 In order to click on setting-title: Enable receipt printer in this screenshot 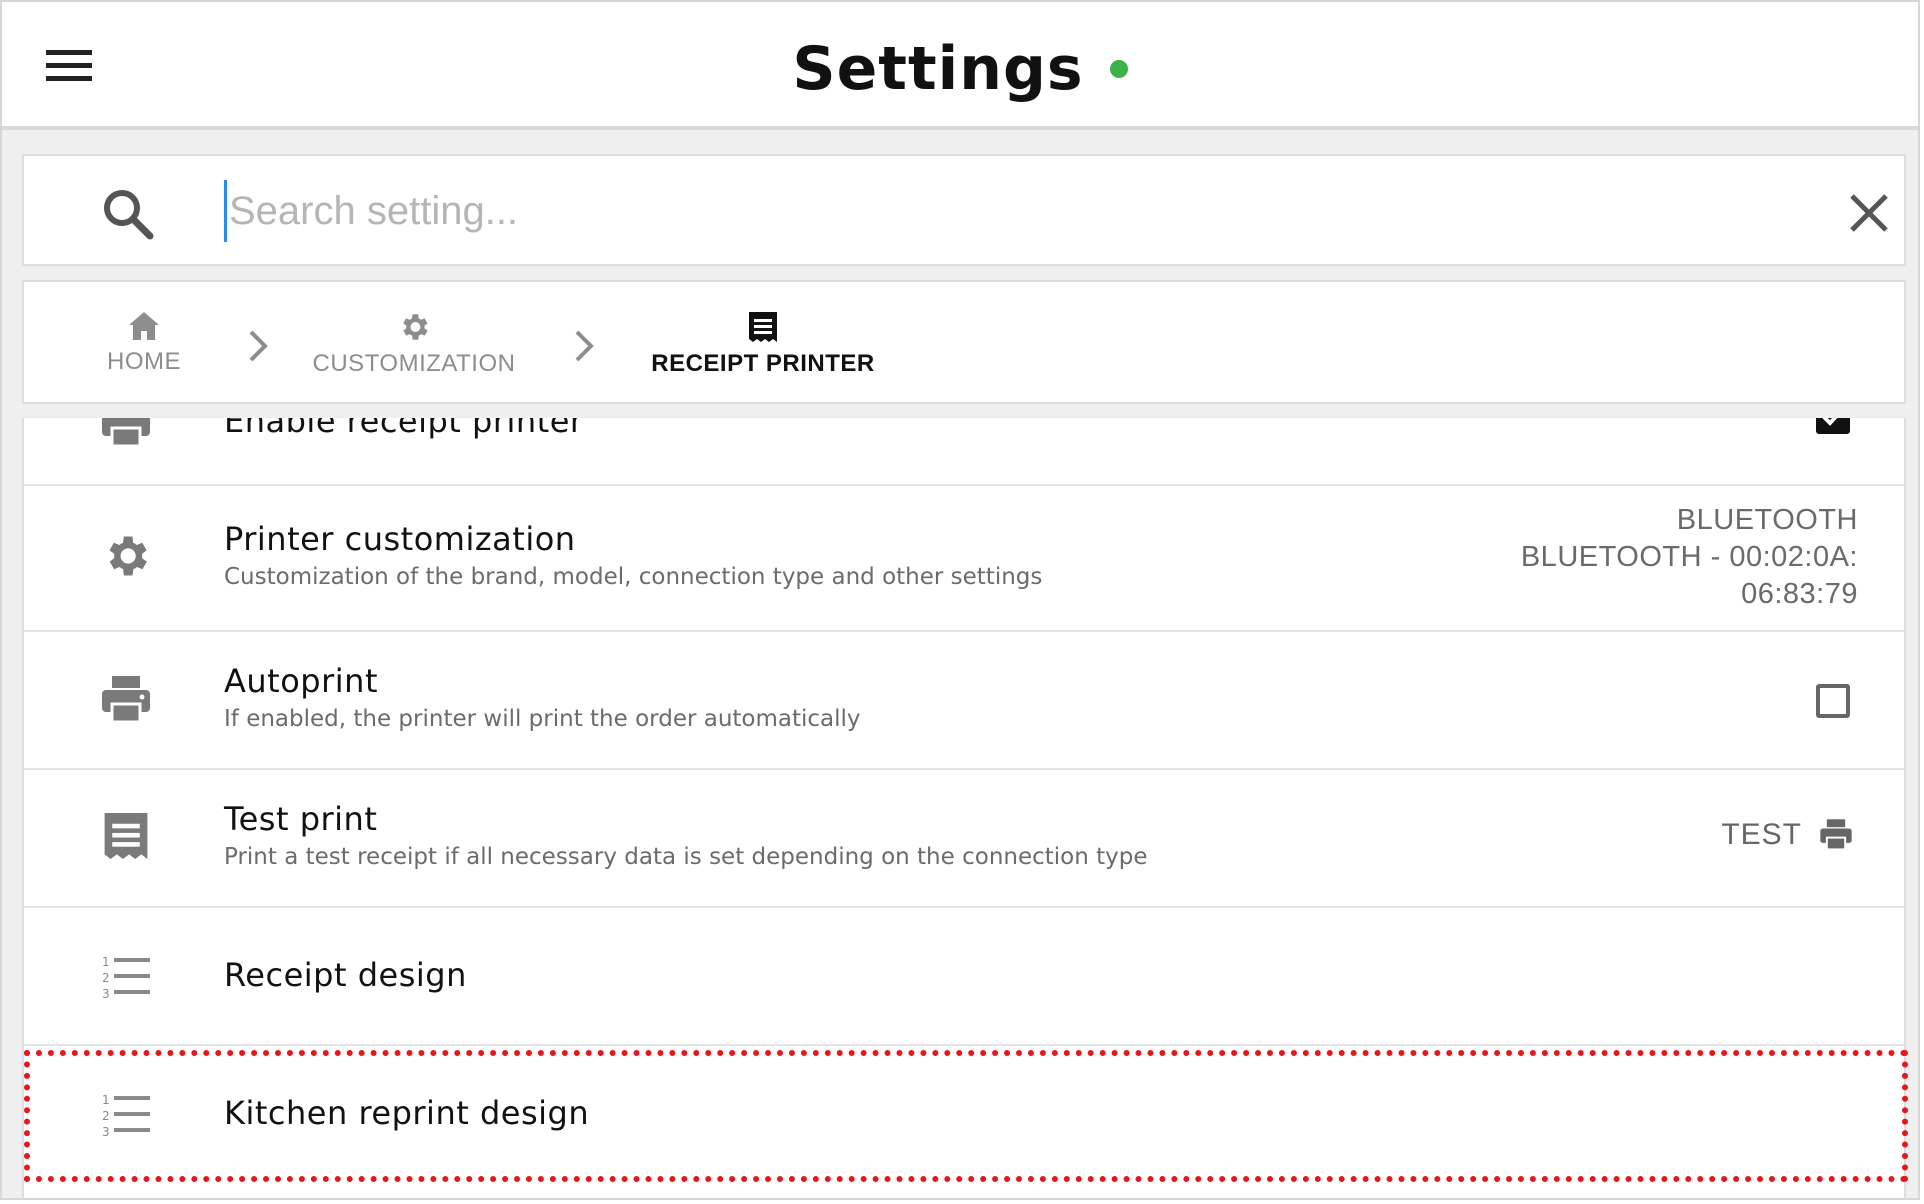, I will do `click(404, 429)`.